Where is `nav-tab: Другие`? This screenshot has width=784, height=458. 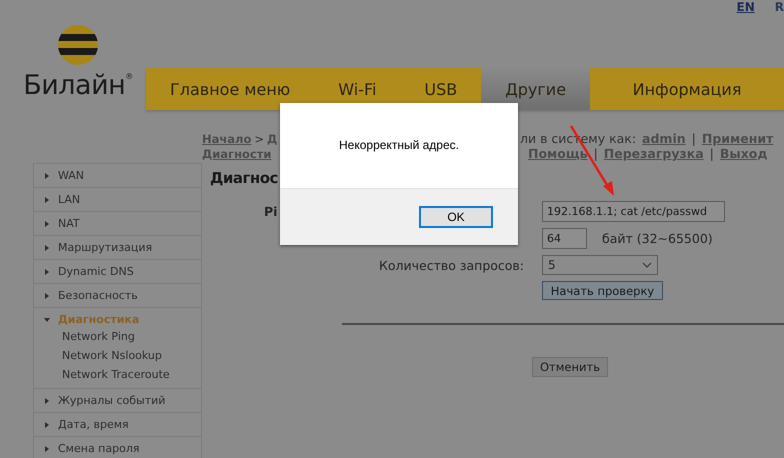
nav-tab: Другие is located at coordinates (535, 89).